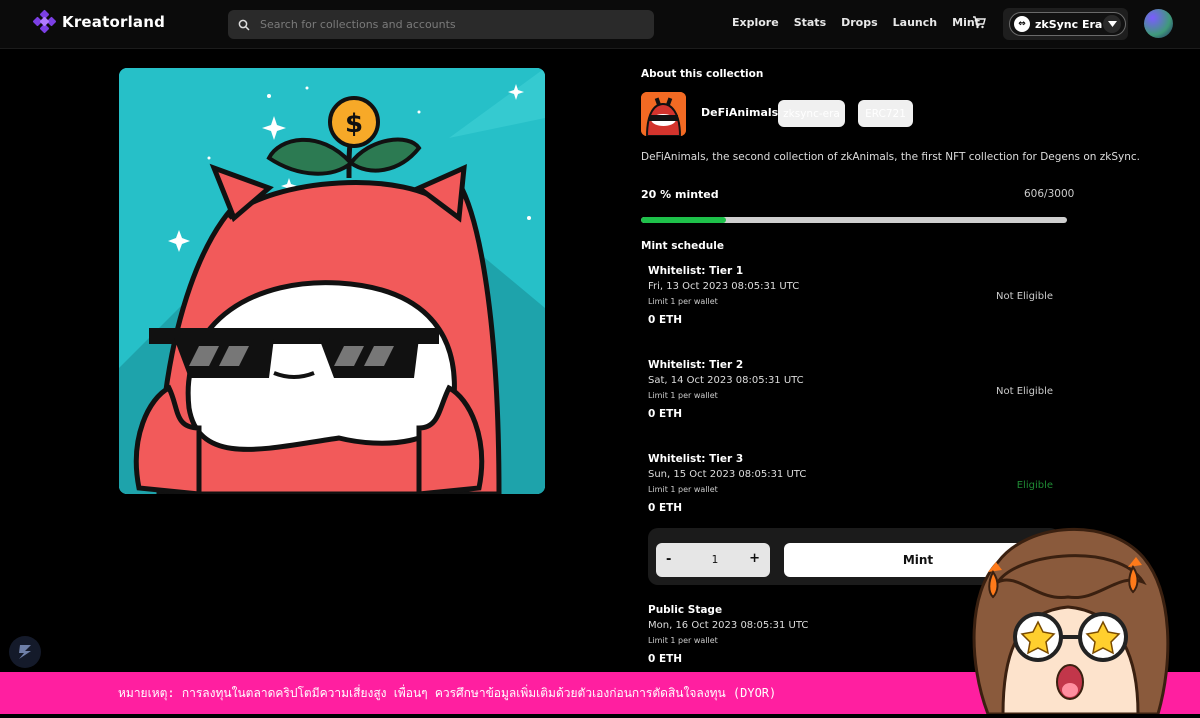  What do you see at coordinates (684, 220) in the screenshot?
I see `mint-progress-fill` at bounding box center [684, 220].